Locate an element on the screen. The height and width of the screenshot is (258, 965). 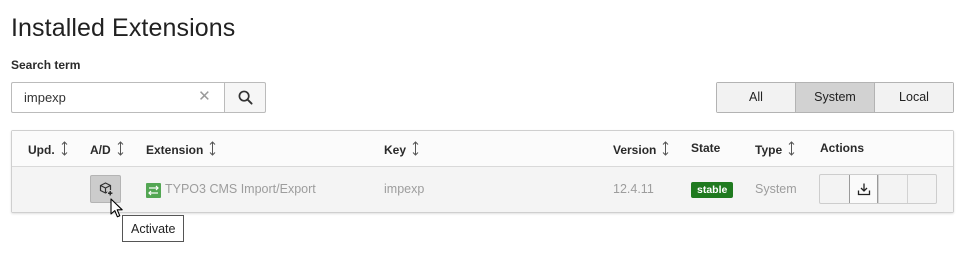
download-button is located at coordinates (863, 189).